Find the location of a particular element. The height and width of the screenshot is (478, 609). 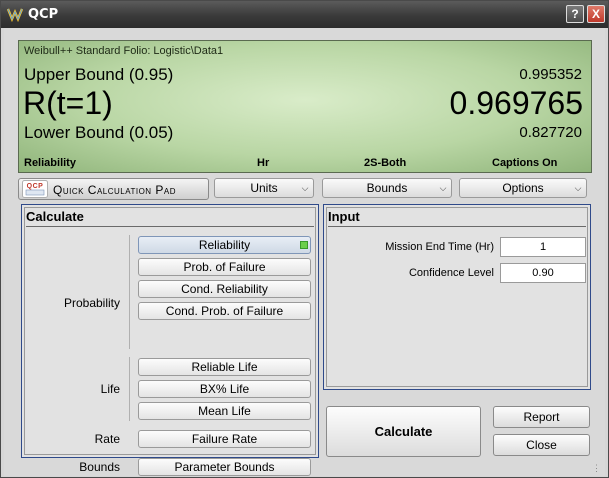

bounds-dropdown: Bounds ⌵ is located at coordinates (387, 188).